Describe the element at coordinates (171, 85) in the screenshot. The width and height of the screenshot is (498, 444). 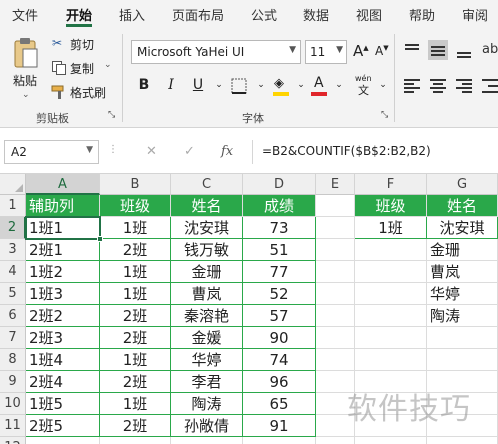
I see `italic-button: I` at that location.